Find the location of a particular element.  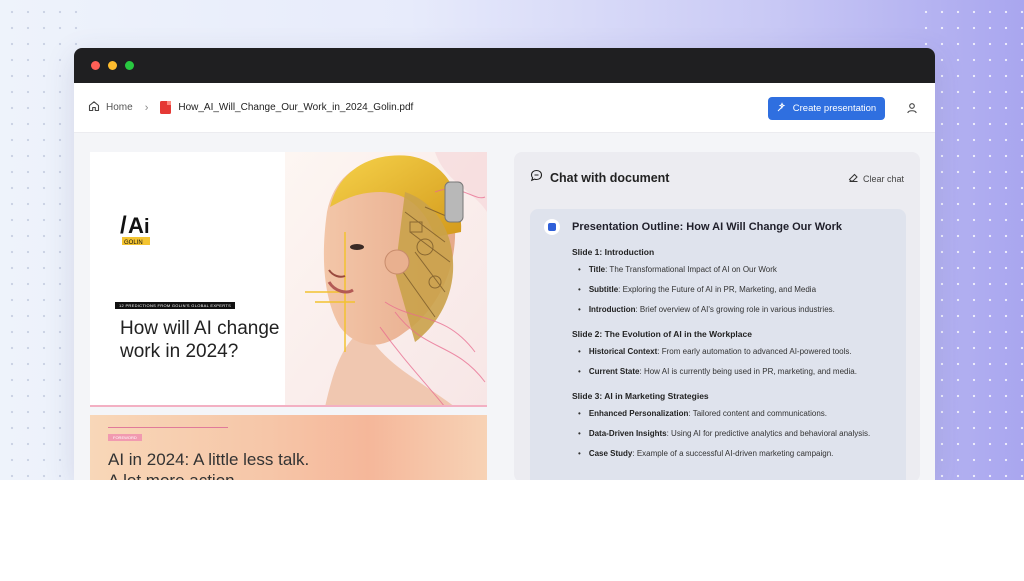

dot-pattern-left is located at coordinates (40, 240).